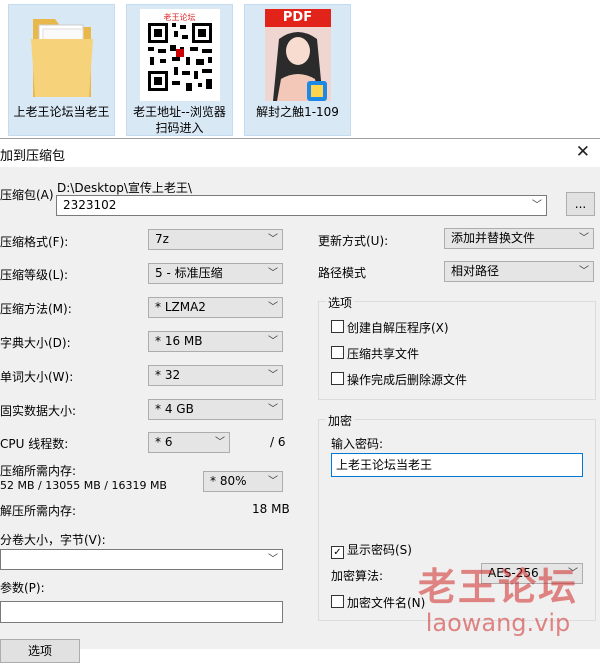  I want to click on desktop-item-label: 上老王论坛当老王, so click(61, 112).